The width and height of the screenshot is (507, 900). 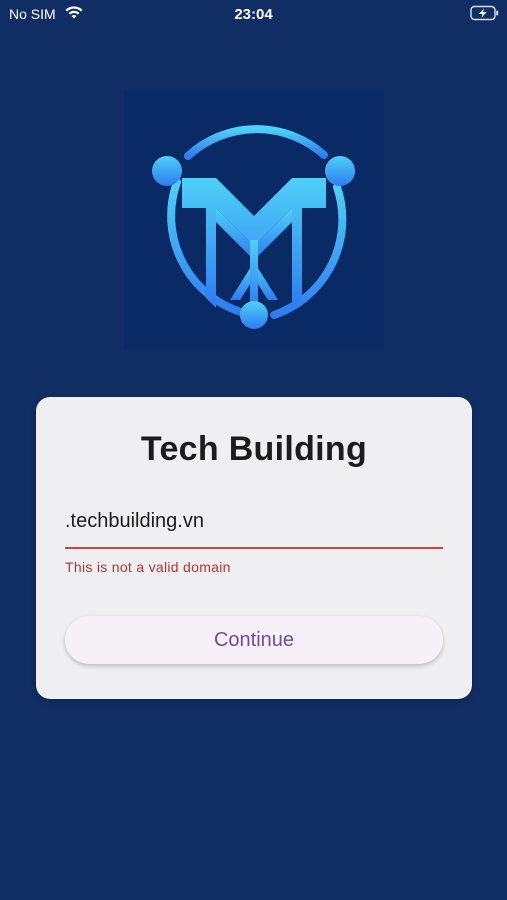 I want to click on clock: 23:04, so click(x=253, y=14).